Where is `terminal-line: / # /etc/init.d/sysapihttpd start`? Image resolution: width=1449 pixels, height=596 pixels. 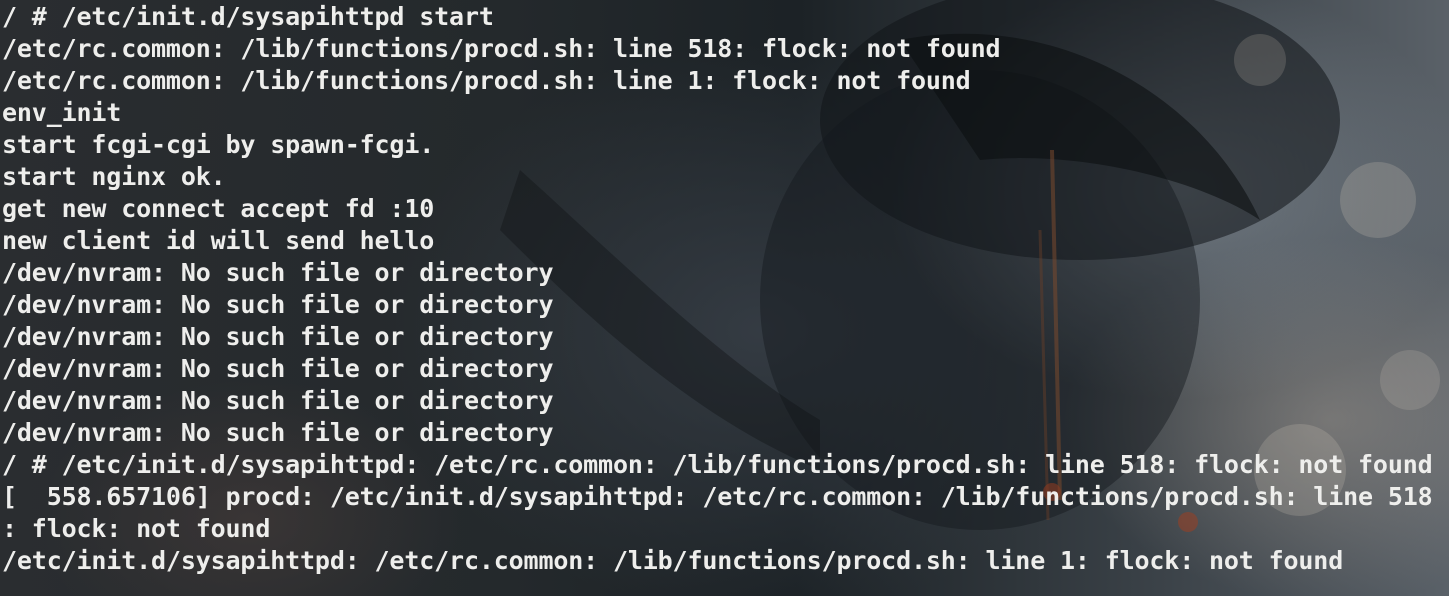 terminal-line: / # /etc/init.d/sysapihttpd start is located at coordinates (248, 16).